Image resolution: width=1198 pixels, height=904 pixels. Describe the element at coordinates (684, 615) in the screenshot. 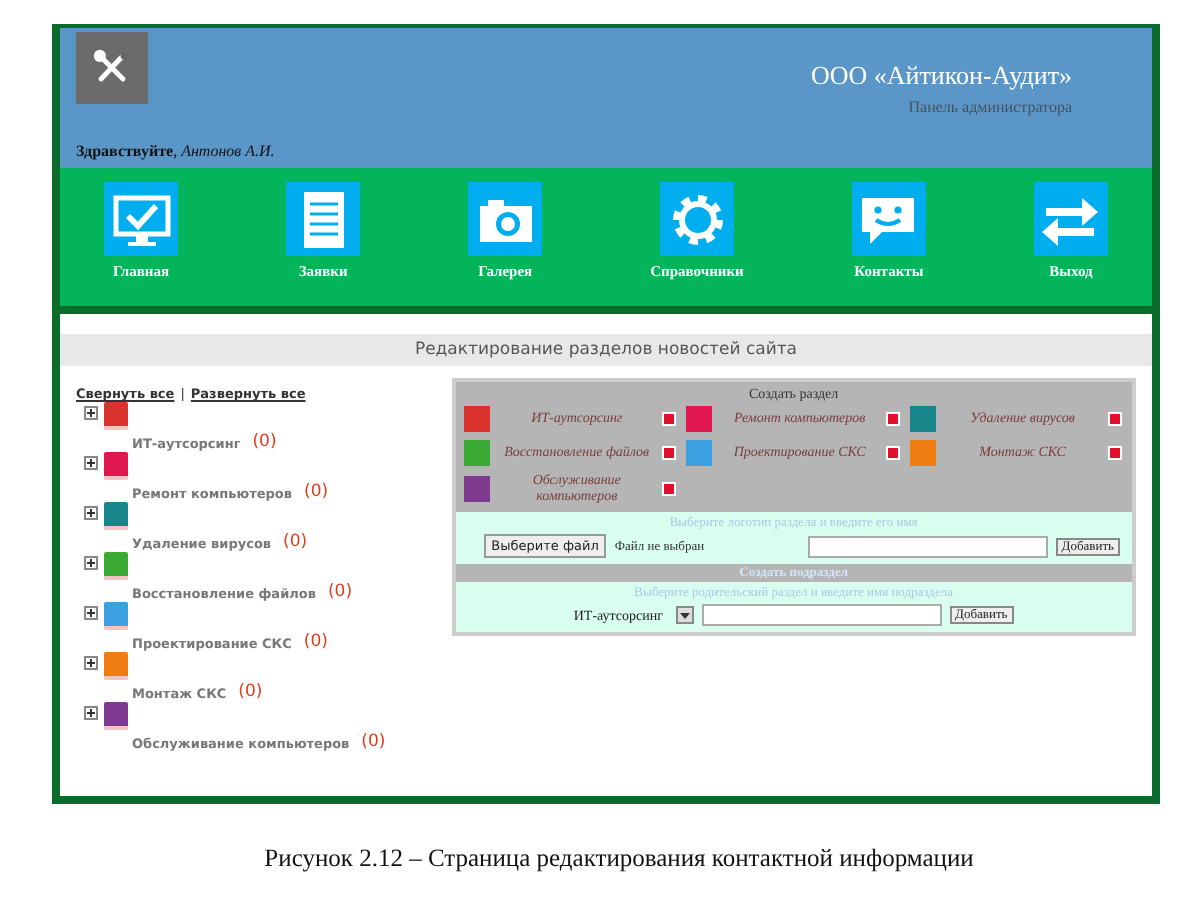

I see `dropdown-caret-icon` at that location.